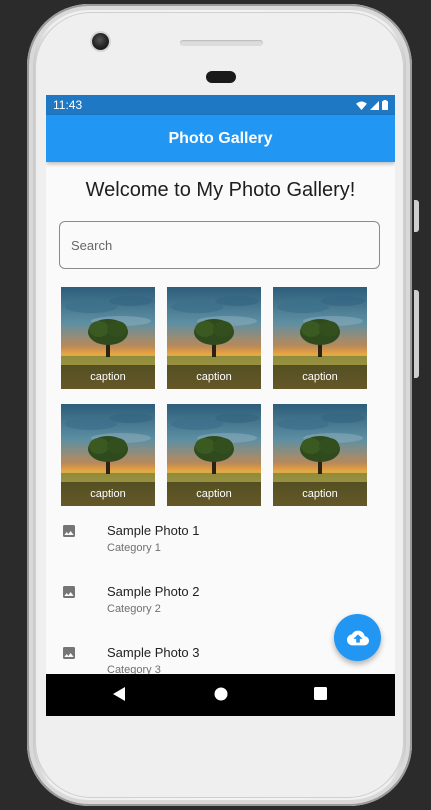  What do you see at coordinates (221, 43) in the screenshot?
I see `earpiece-speaker` at bounding box center [221, 43].